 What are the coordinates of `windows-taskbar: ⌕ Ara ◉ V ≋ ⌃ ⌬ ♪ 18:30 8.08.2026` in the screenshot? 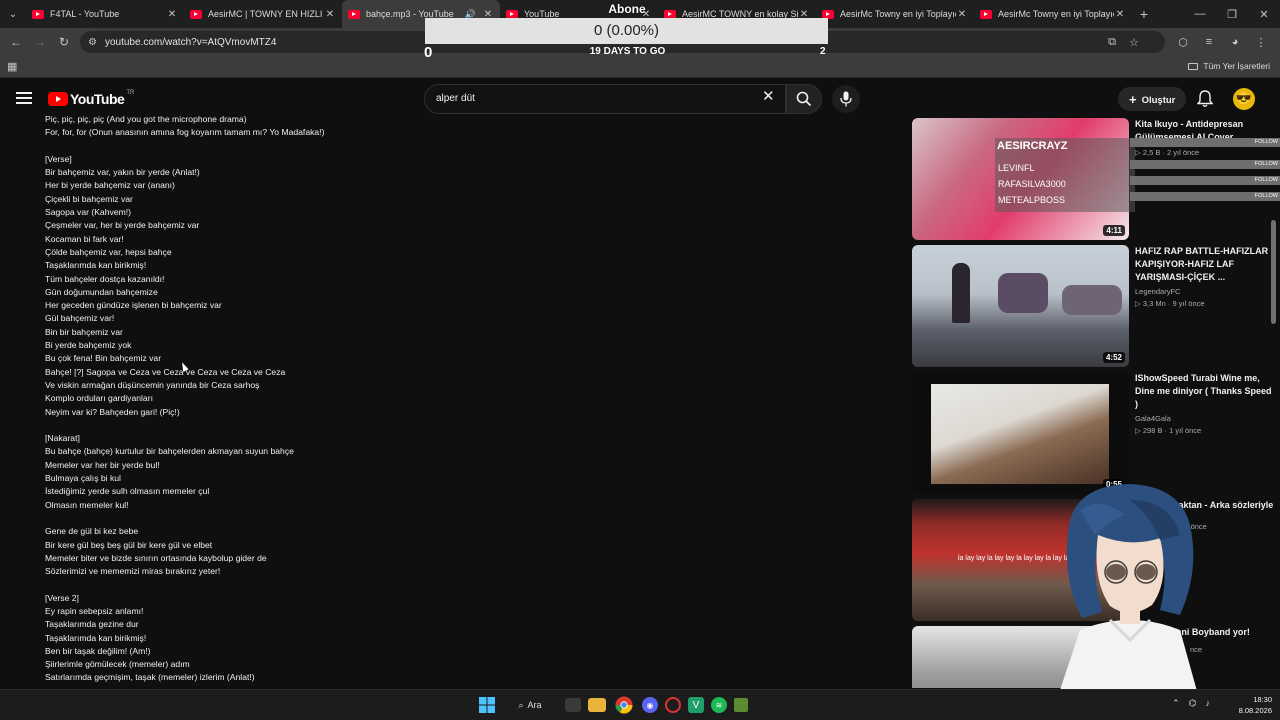 It's located at (640, 704).